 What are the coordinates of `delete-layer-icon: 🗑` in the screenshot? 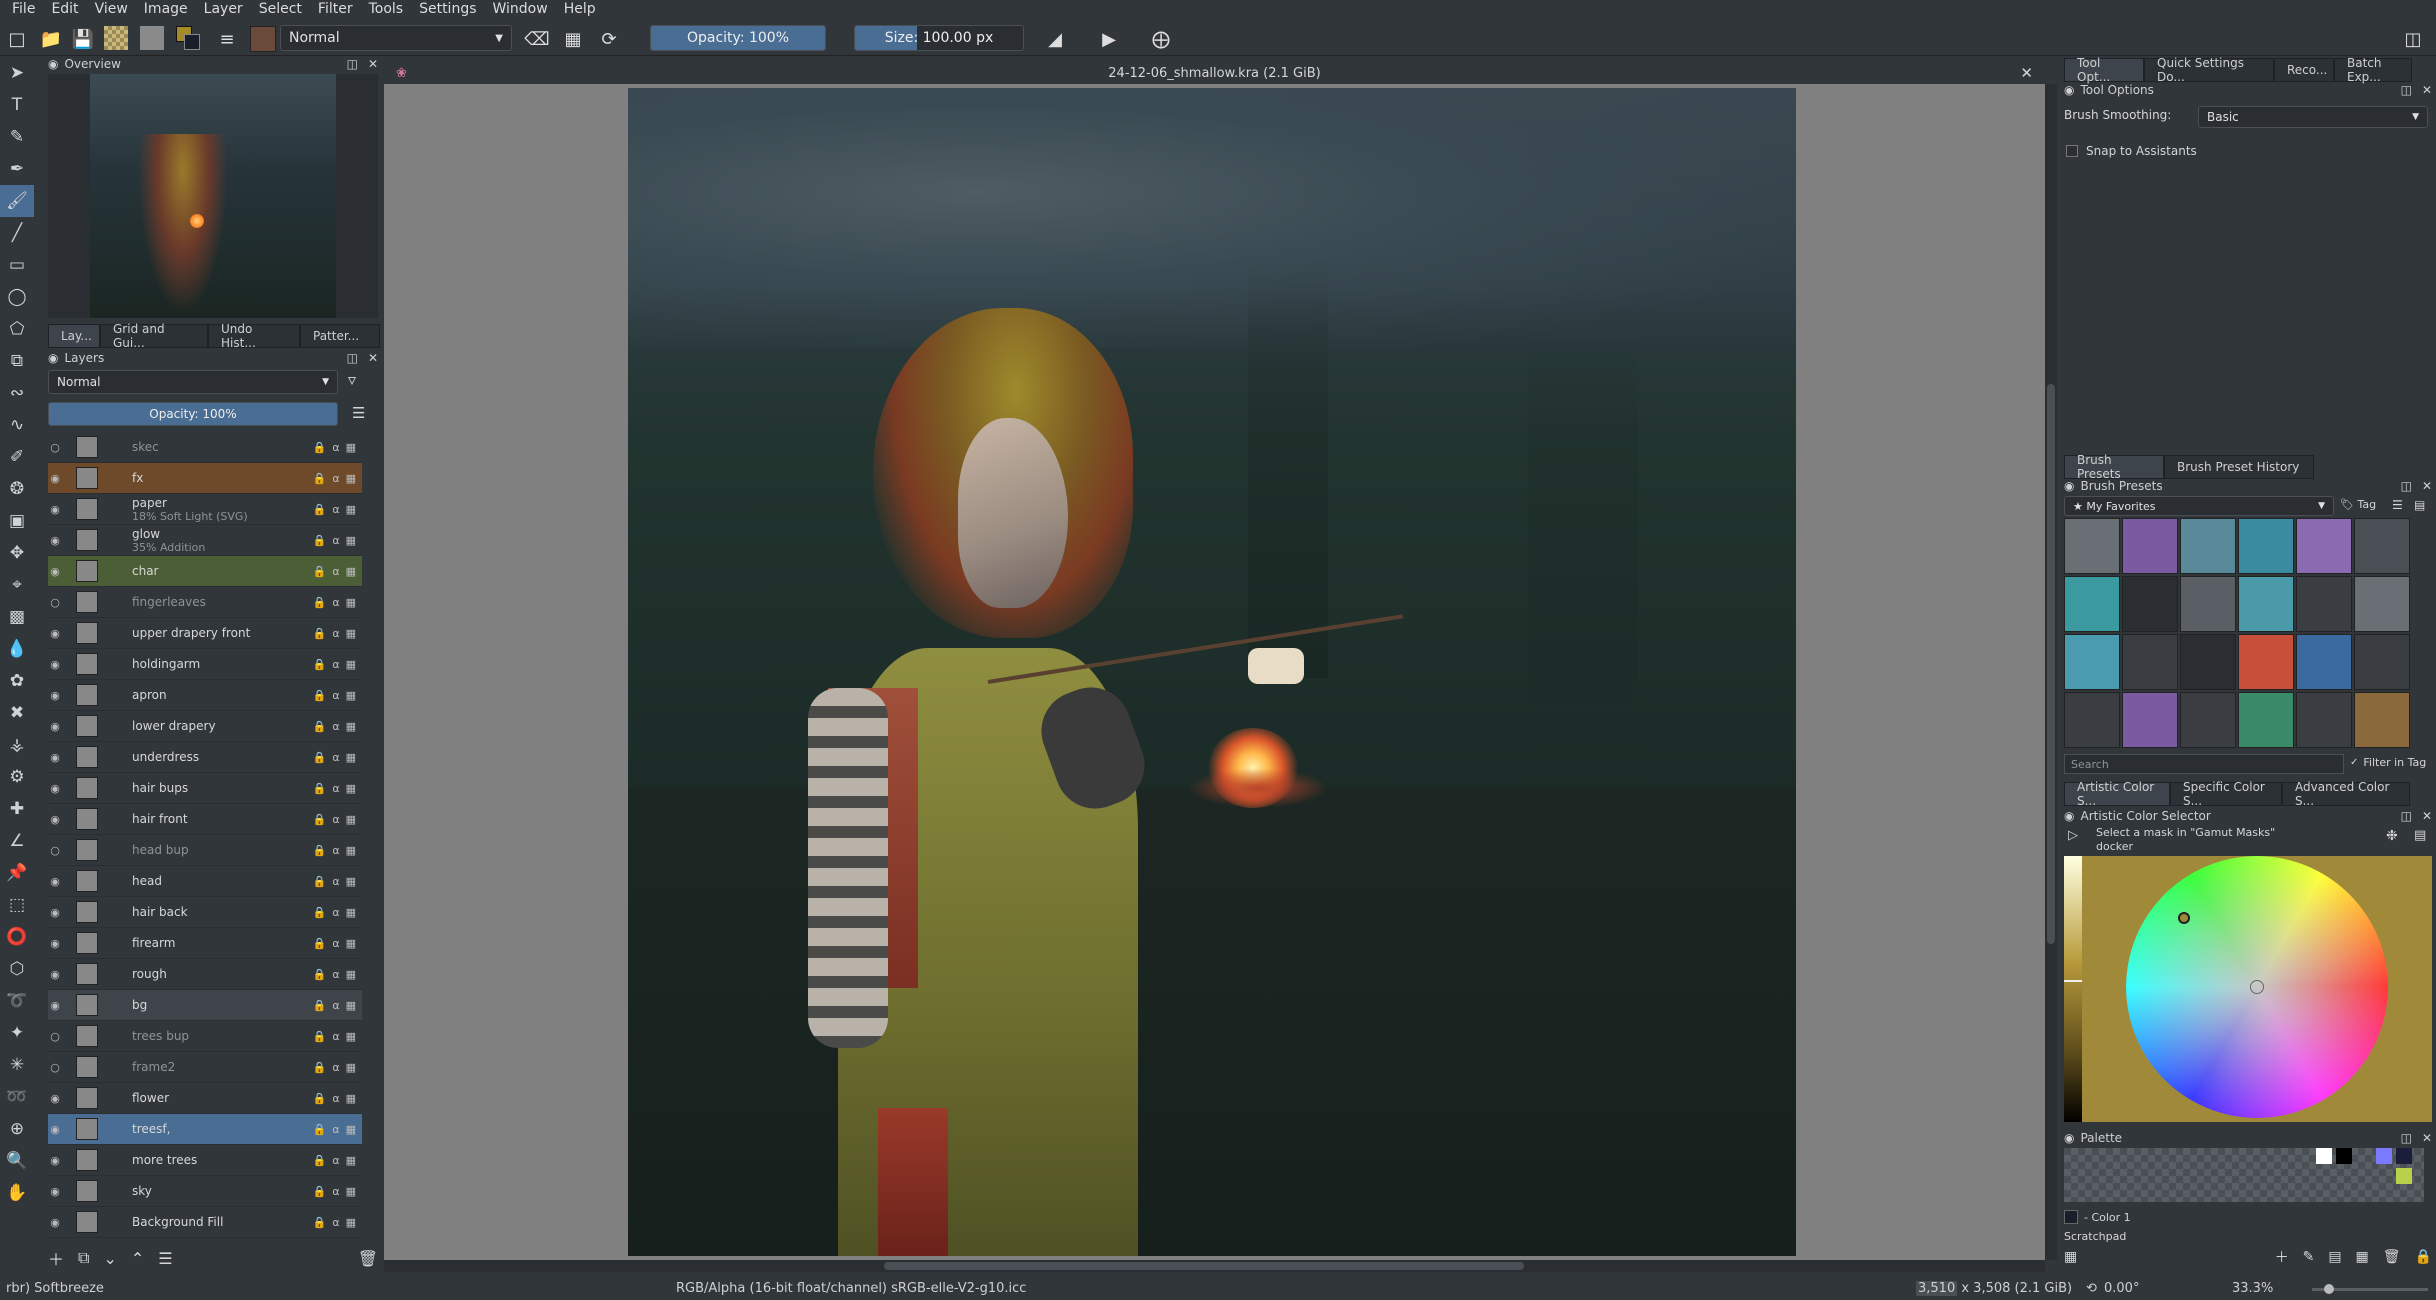 It's located at (368, 1258).